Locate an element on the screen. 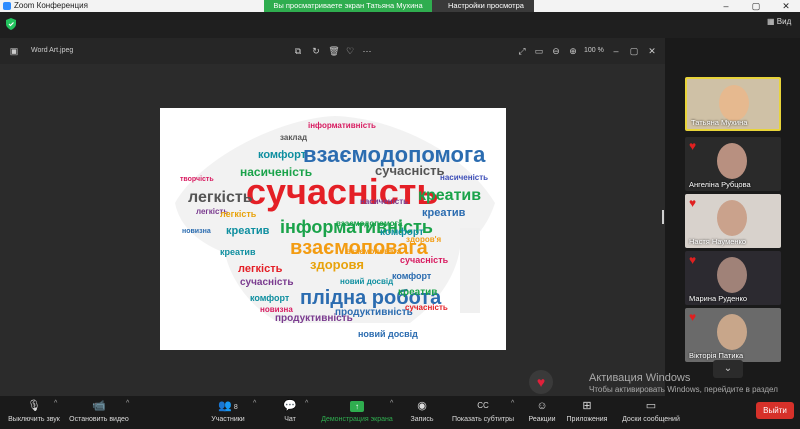 The width and height of the screenshot is (800, 429). delete-icon: 🗑 is located at coordinates (334, 51).